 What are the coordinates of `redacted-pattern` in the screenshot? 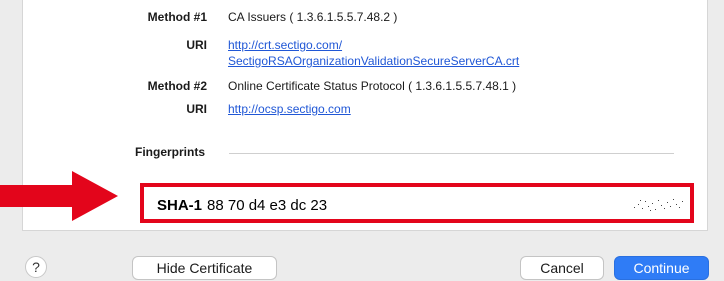 It's located at (658, 205).